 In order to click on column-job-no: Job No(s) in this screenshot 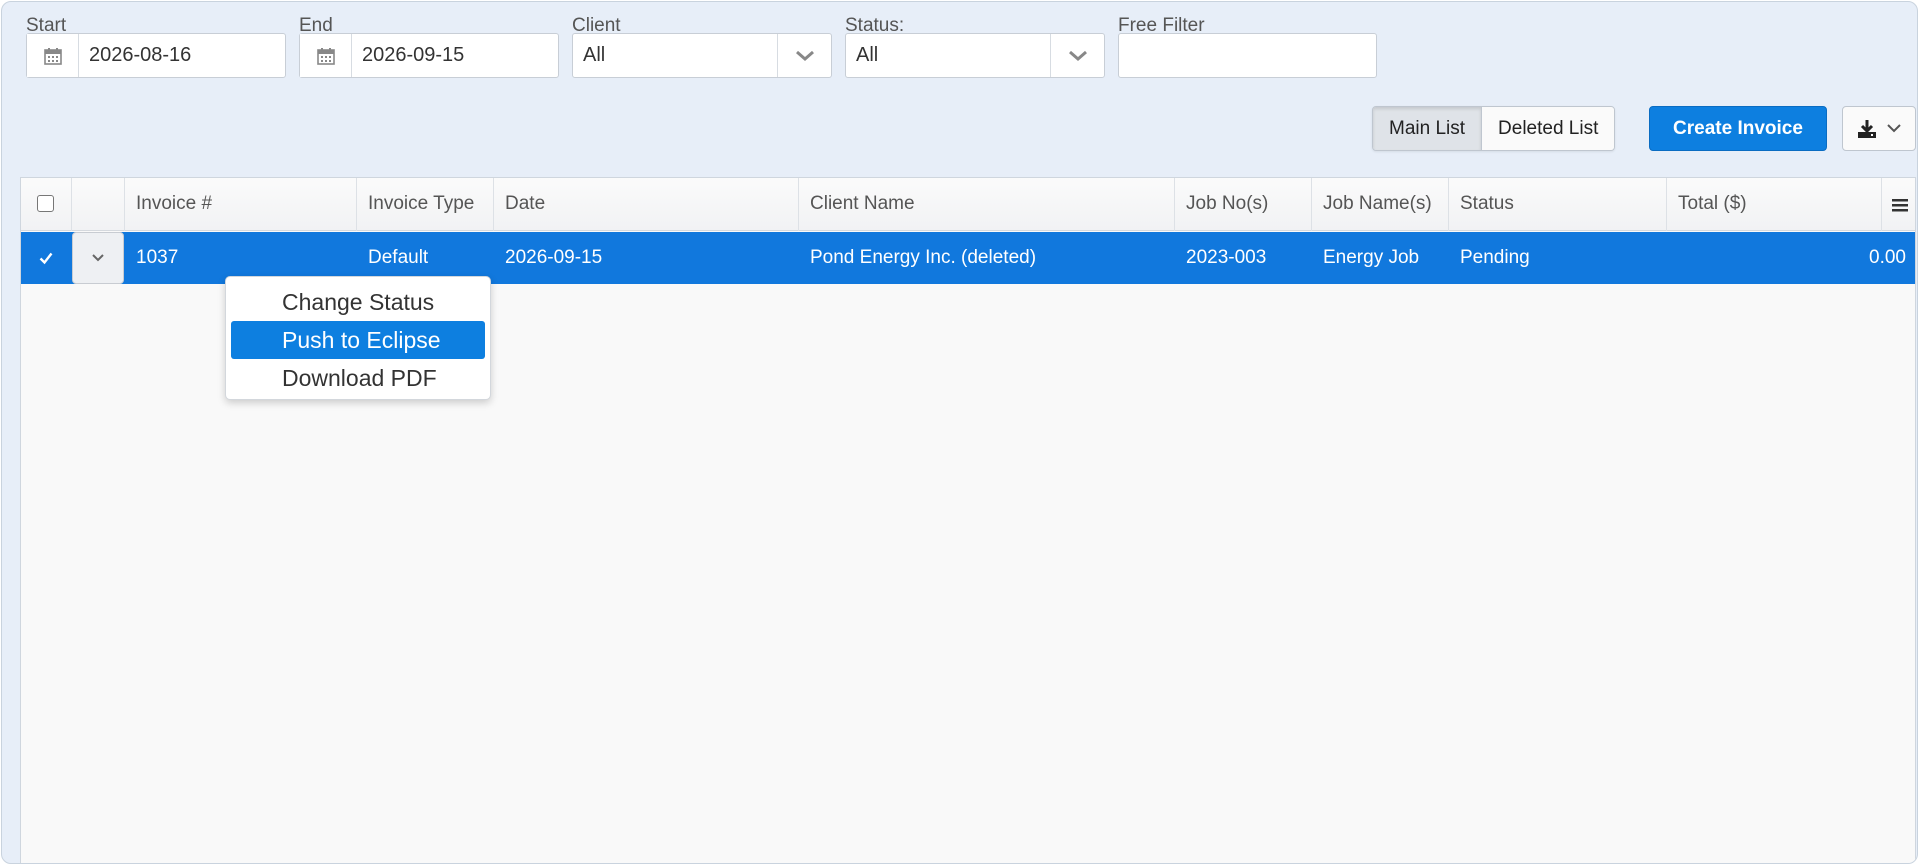, I will do `click(1243, 204)`.